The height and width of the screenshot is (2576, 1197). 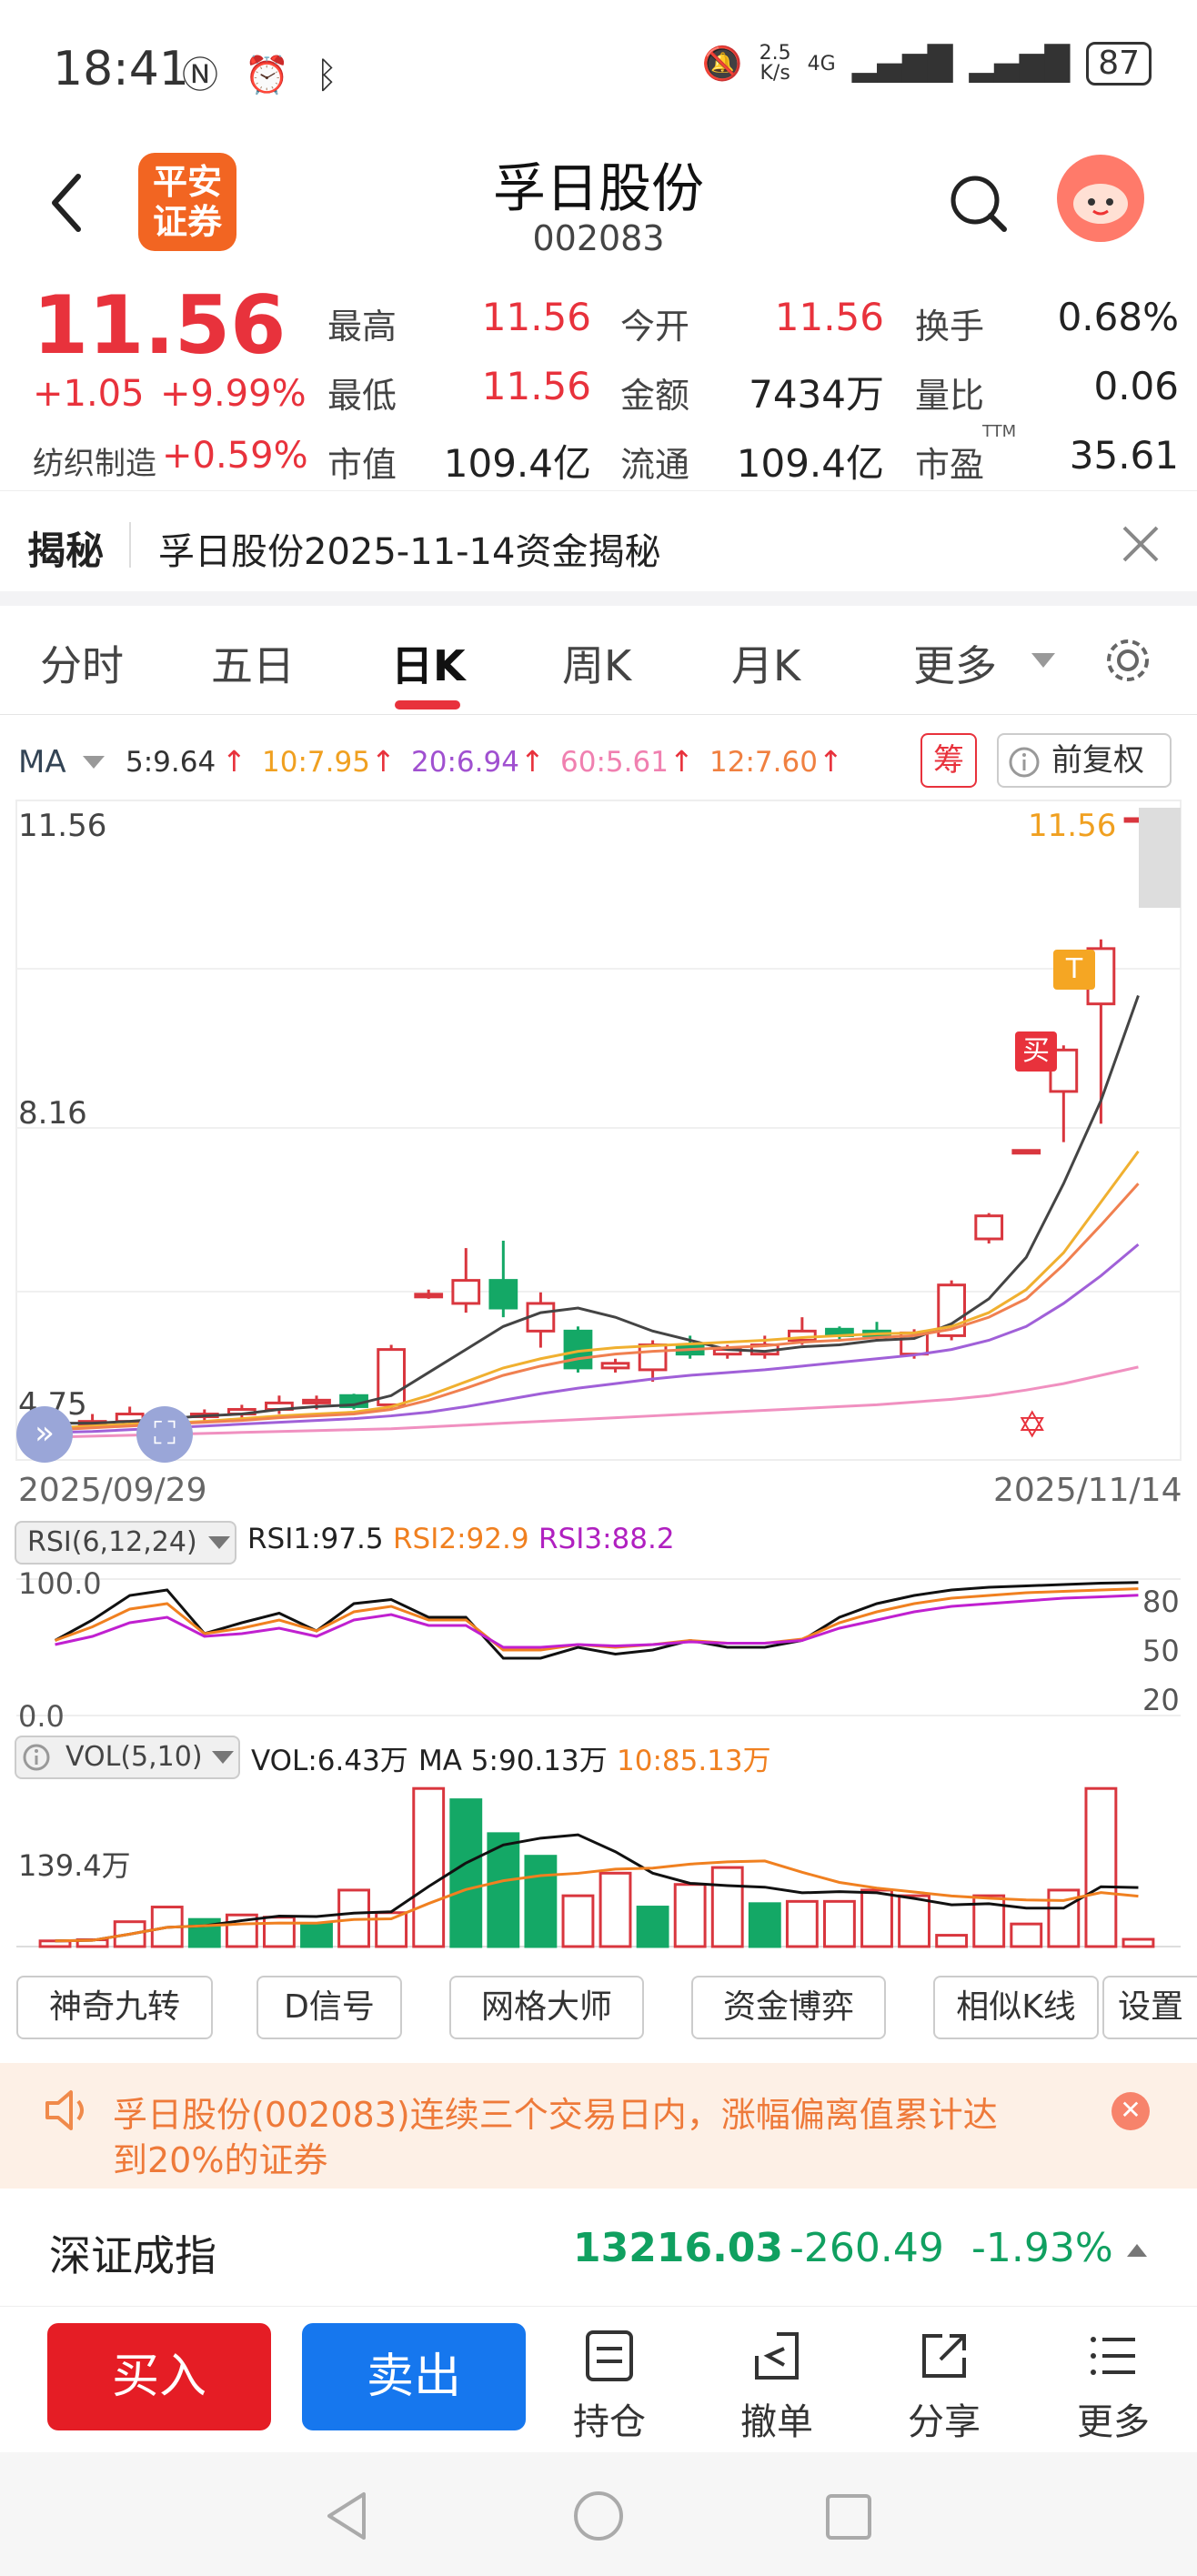 What do you see at coordinates (609, 2355) in the screenshot?
I see `document-icon` at bounding box center [609, 2355].